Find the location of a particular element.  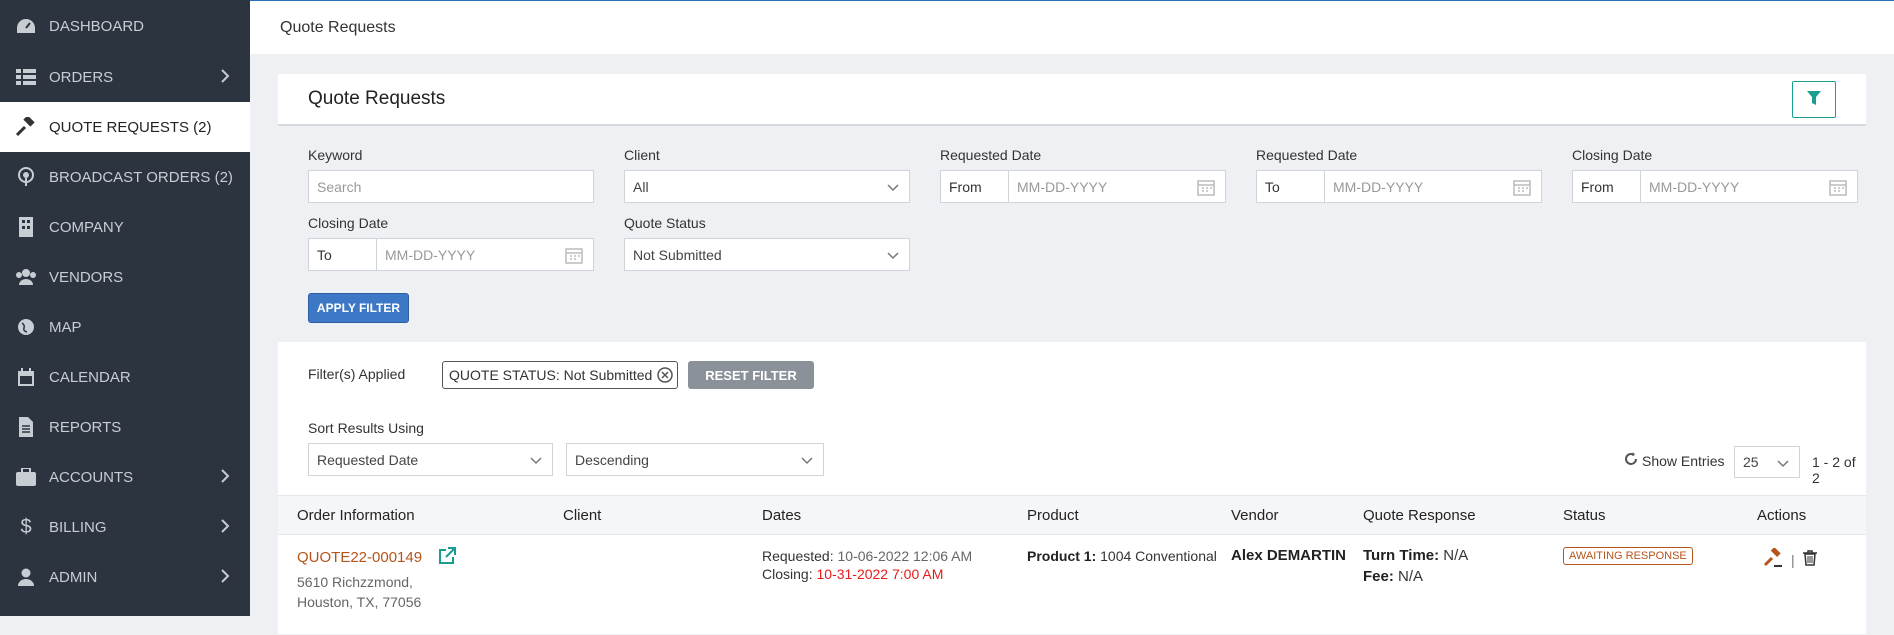

breadcrumb: Quote Requests is located at coordinates (1072, 27).